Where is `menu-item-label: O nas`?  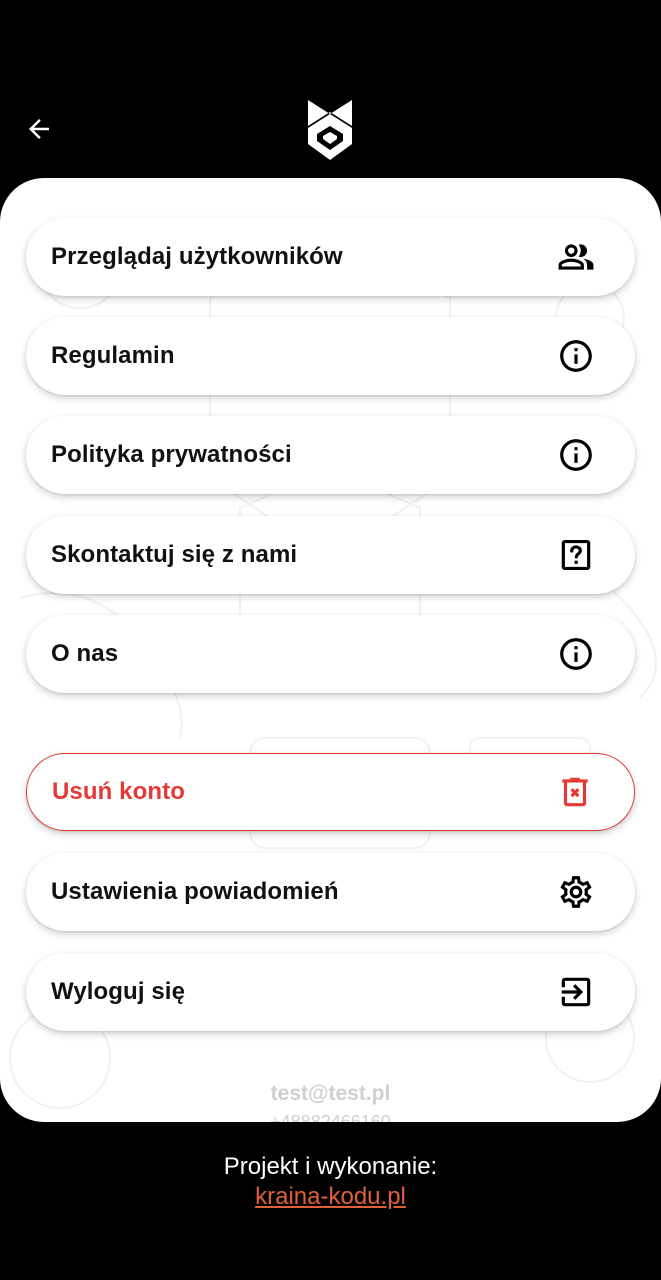
menu-item-label: O nas is located at coordinates (85, 653).